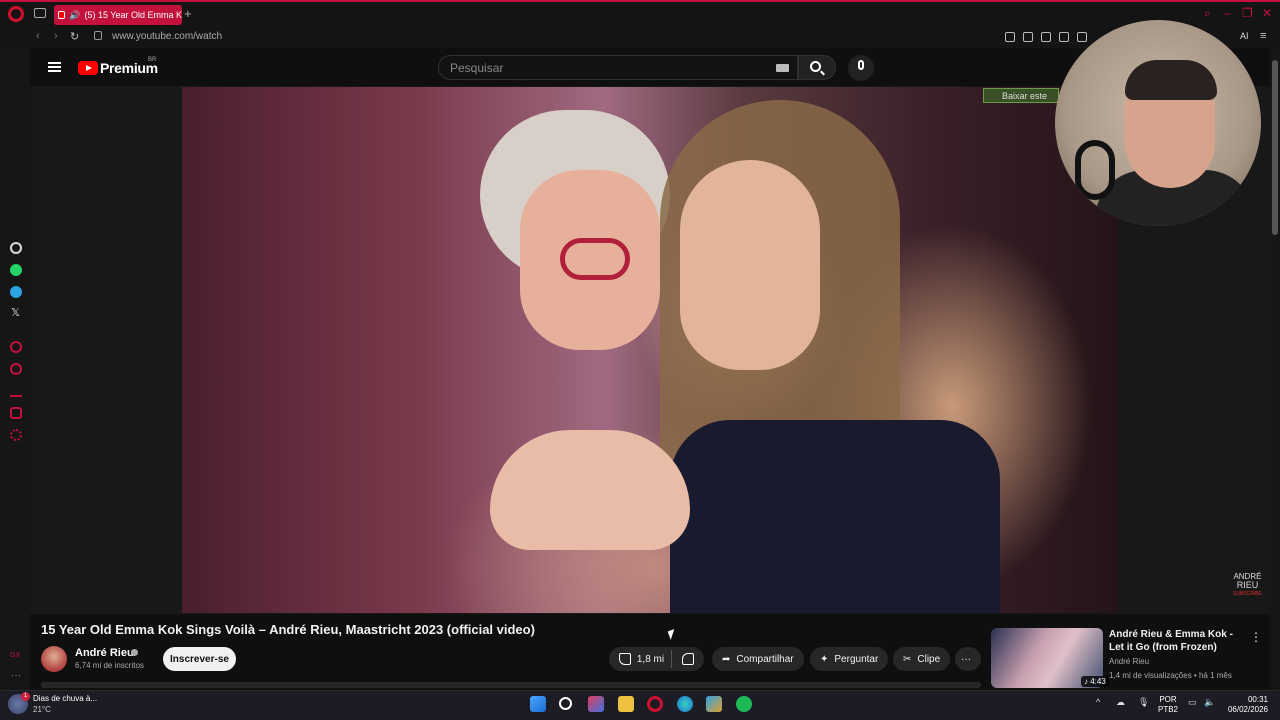 The width and height of the screenshot is (1280, 720). What do you see at coordinates (16, 391) in the screenshot?
I see `download-icon` at bounding box center [16, 391].